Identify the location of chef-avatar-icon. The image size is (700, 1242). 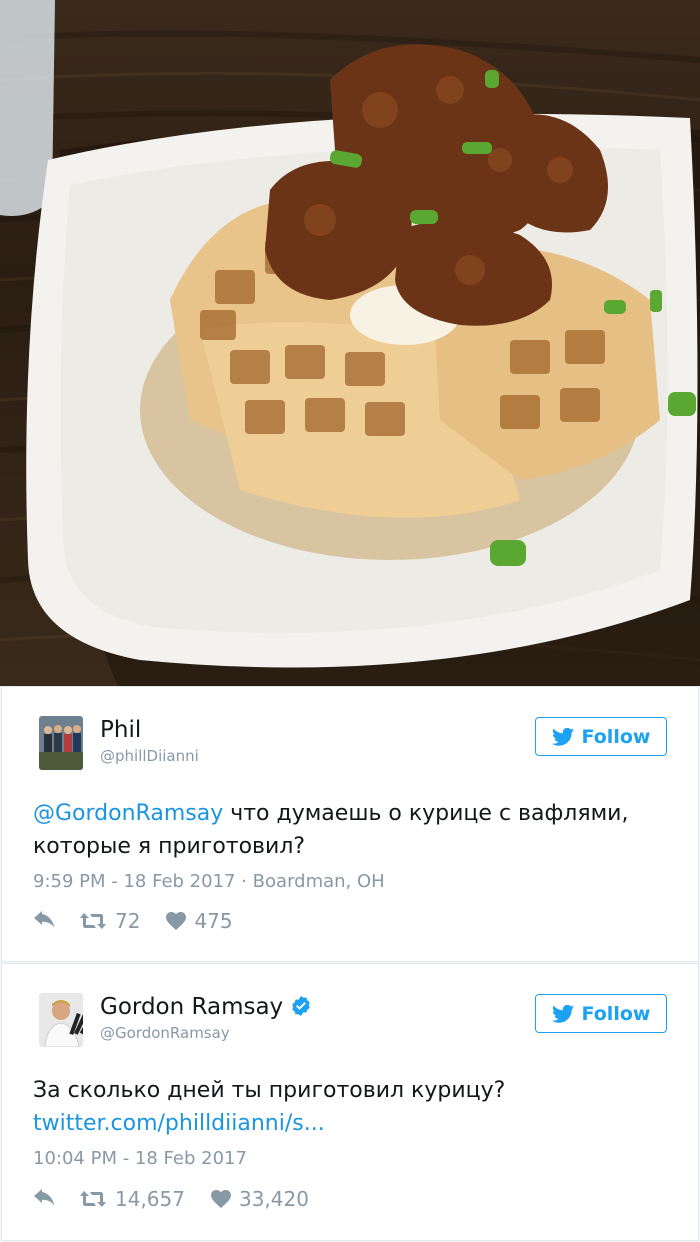
(61, 1020).